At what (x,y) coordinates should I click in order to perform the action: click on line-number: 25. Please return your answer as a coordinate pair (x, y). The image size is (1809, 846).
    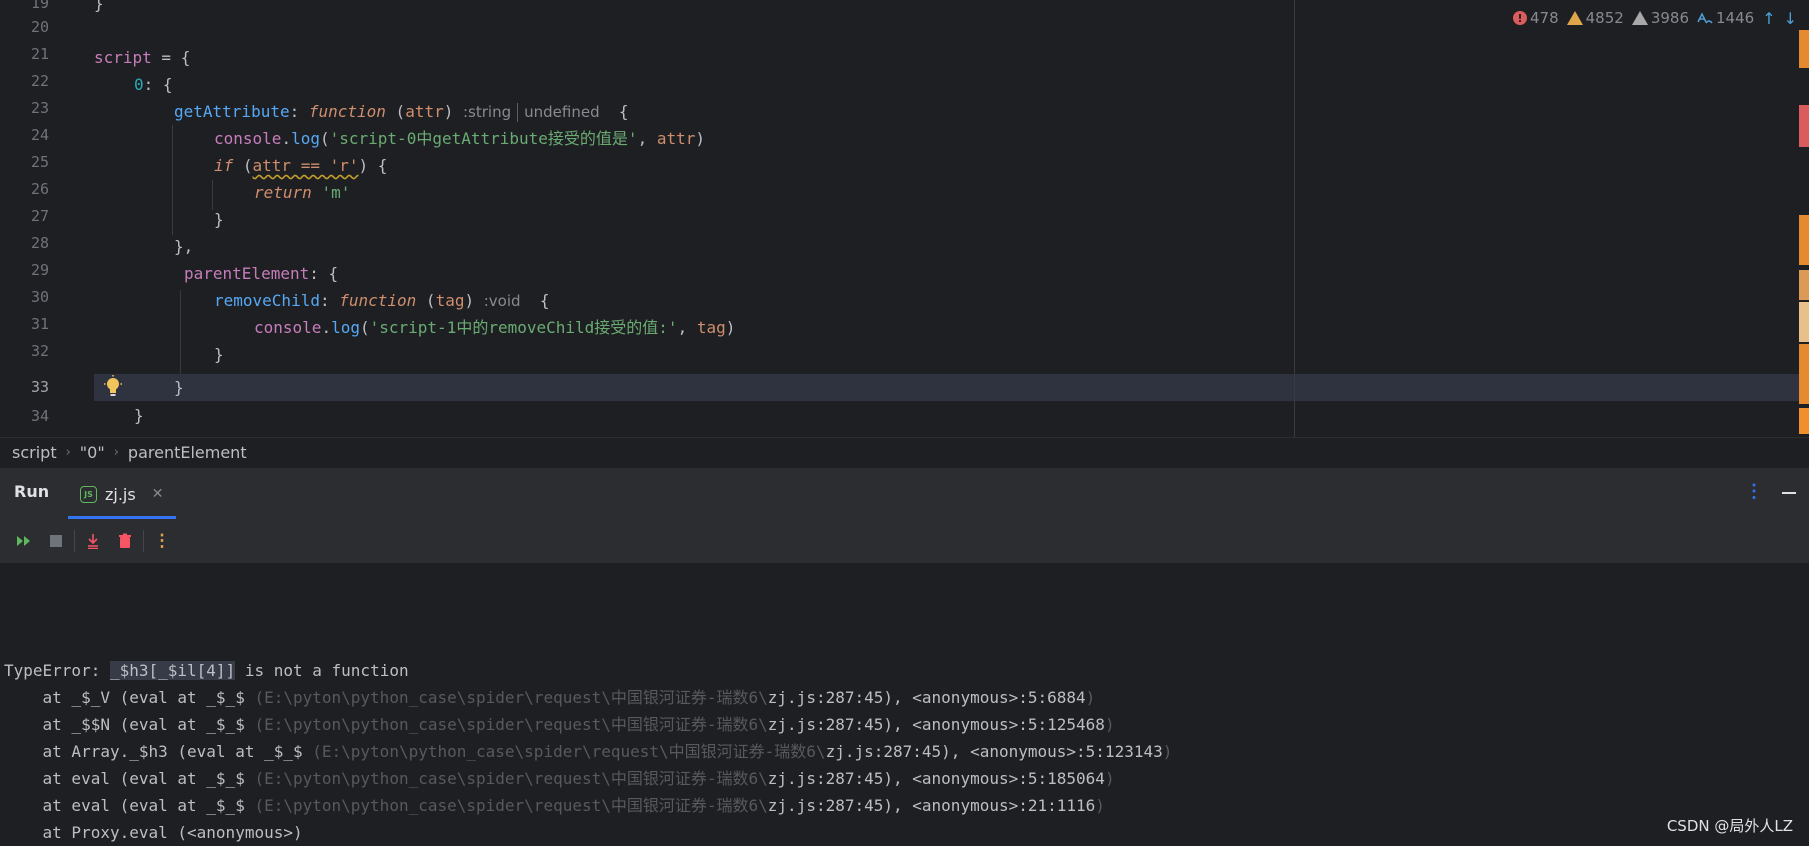
    Looking at the image, I should click on (39, 162).